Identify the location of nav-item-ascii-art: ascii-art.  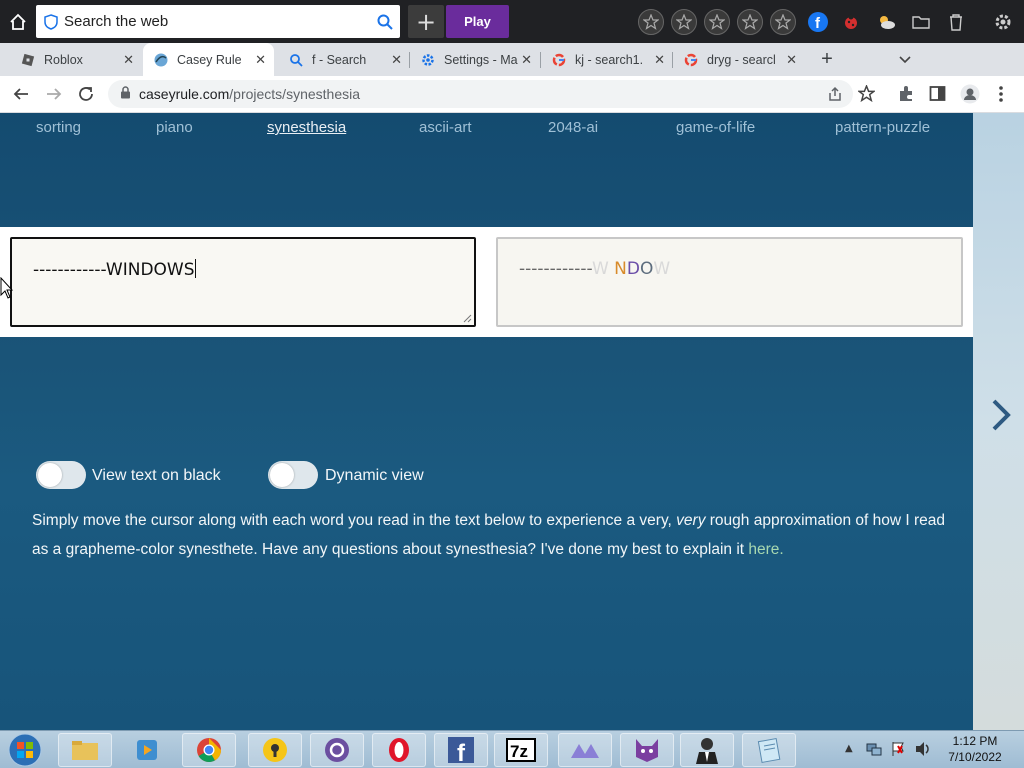
(445, 127).